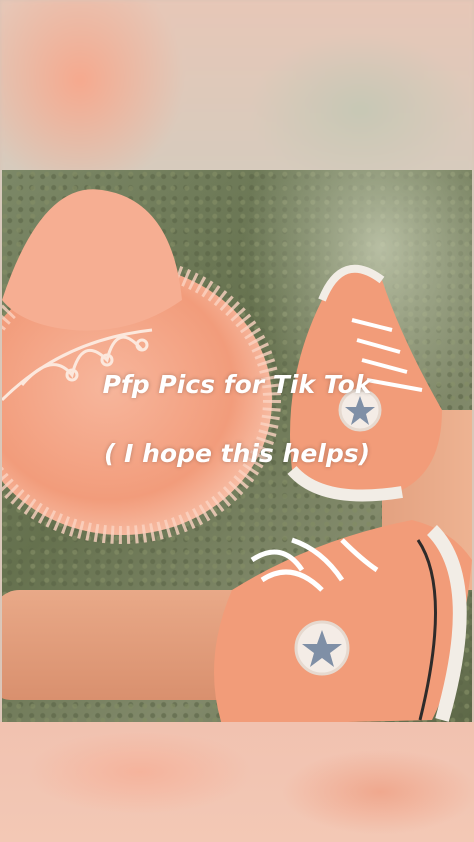 This screenshot has width=474, height=842. Describe the element at coordinates (237, 384) in the screenshot. I see `overlay-title: Pfp Pics for Tik Tok` at that location.